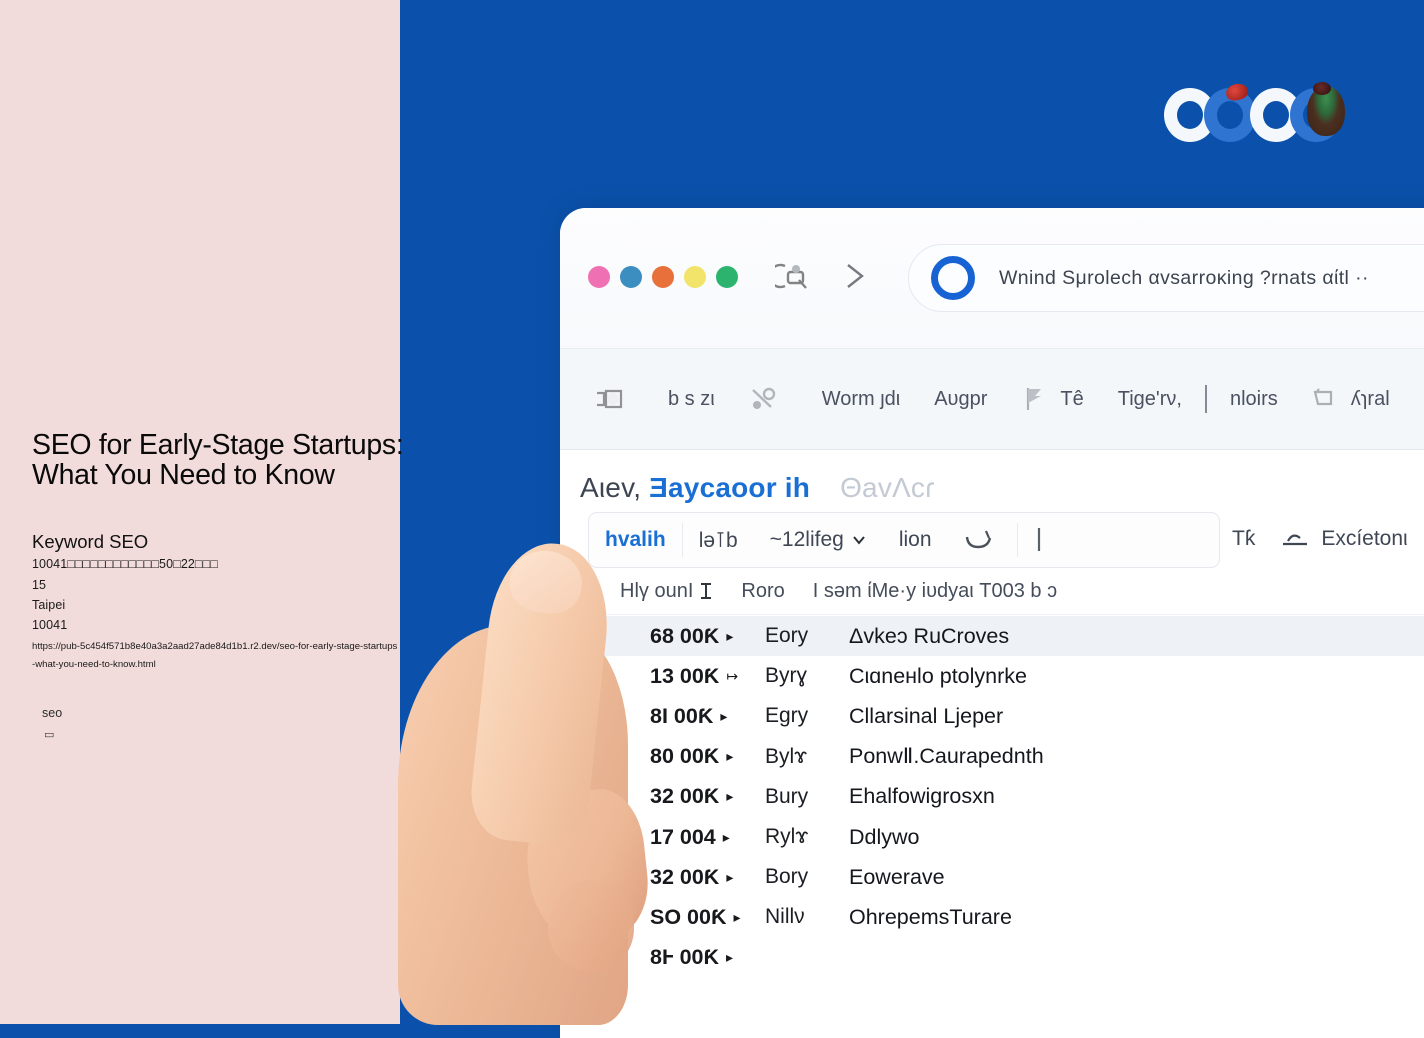  I want to click on toolbar-item-1: b s zι, so click(691, 399).